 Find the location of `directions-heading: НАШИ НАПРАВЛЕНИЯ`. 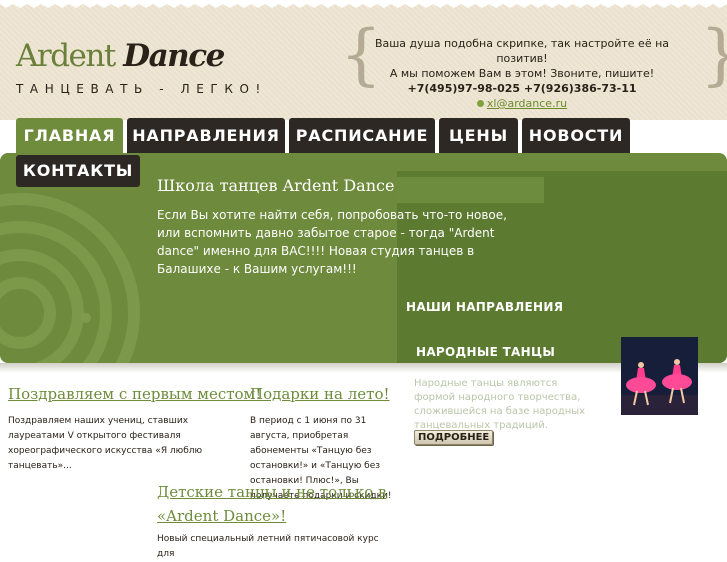

directions-heading: НАШИ НАПРАВЛЕНИЯ is located at coordinates (485, 307).